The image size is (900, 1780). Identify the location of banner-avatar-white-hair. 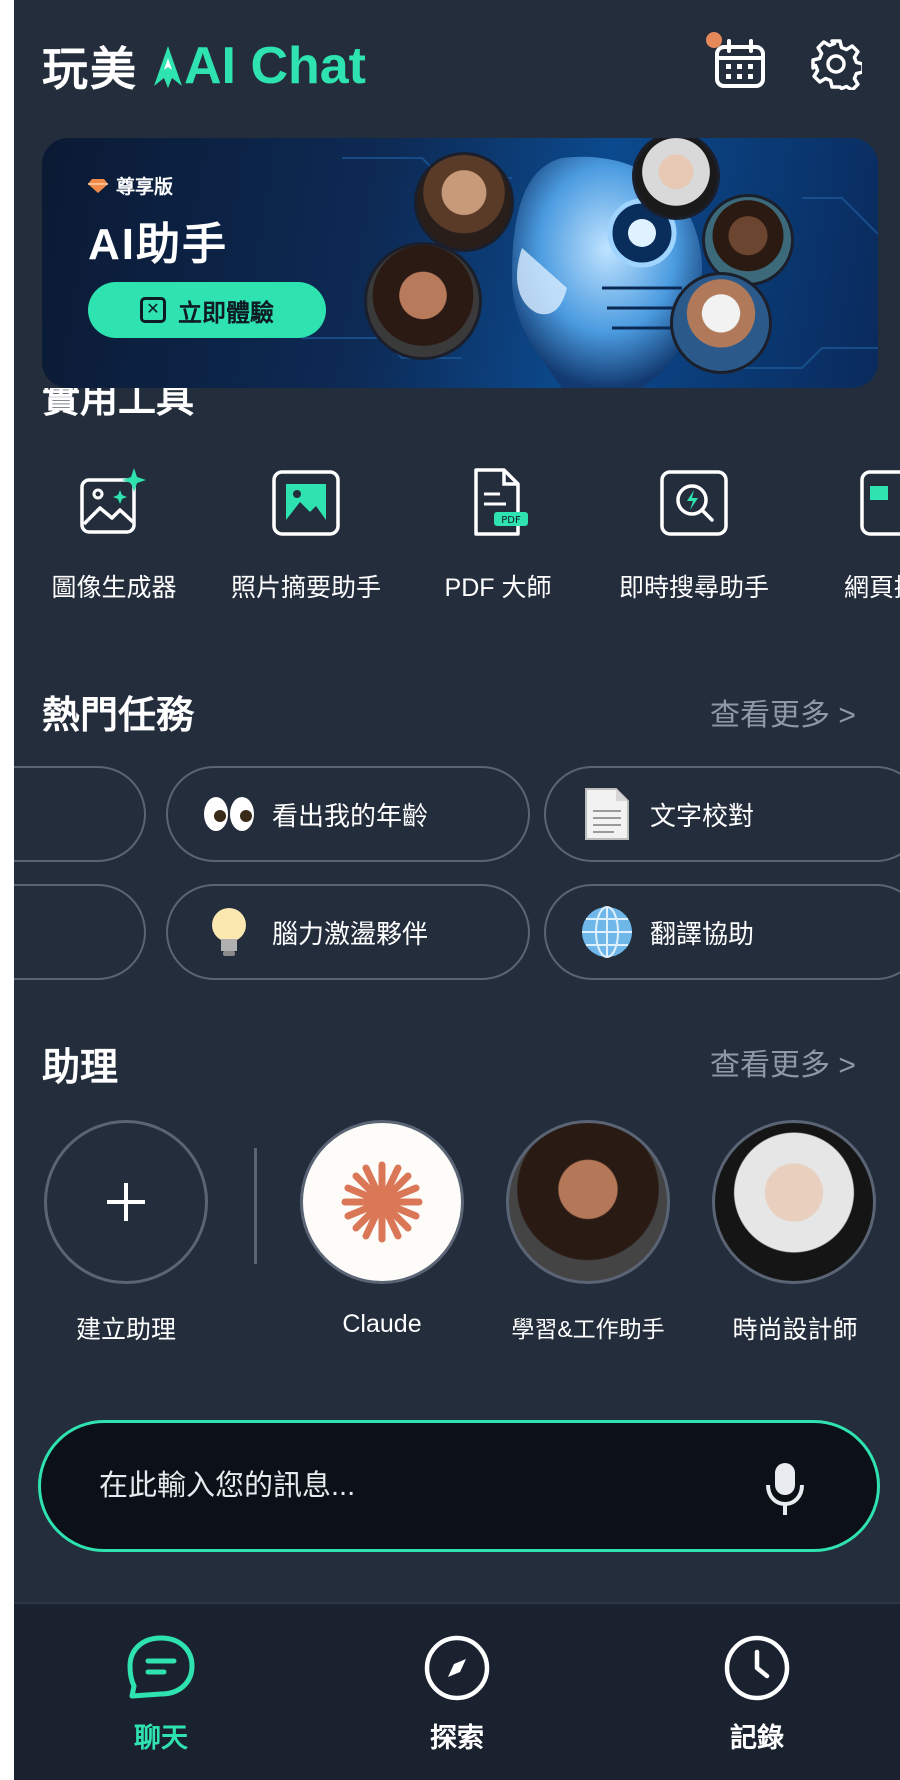
(721, 323).